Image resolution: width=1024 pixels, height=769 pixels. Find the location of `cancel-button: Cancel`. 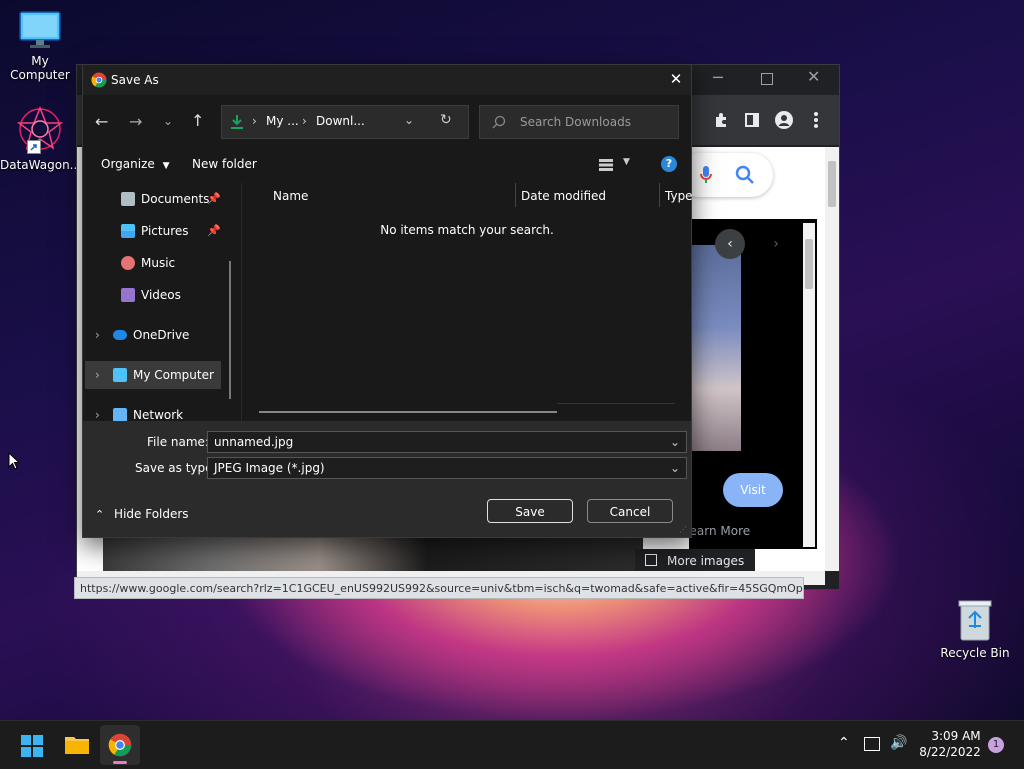

cancel-button: Cancel is located at coordinates (630, 511).